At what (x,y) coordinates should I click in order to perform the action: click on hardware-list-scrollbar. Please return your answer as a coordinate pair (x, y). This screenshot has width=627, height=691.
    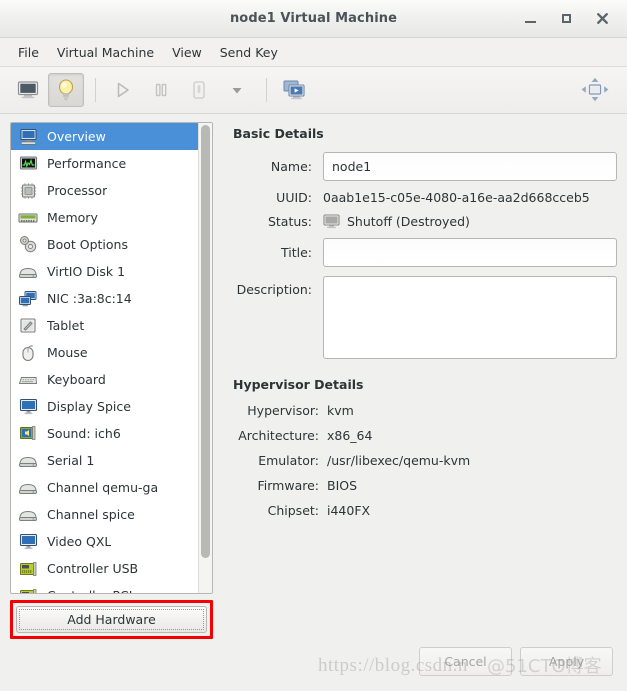
    Looking at the image, I should click on (205, 358).